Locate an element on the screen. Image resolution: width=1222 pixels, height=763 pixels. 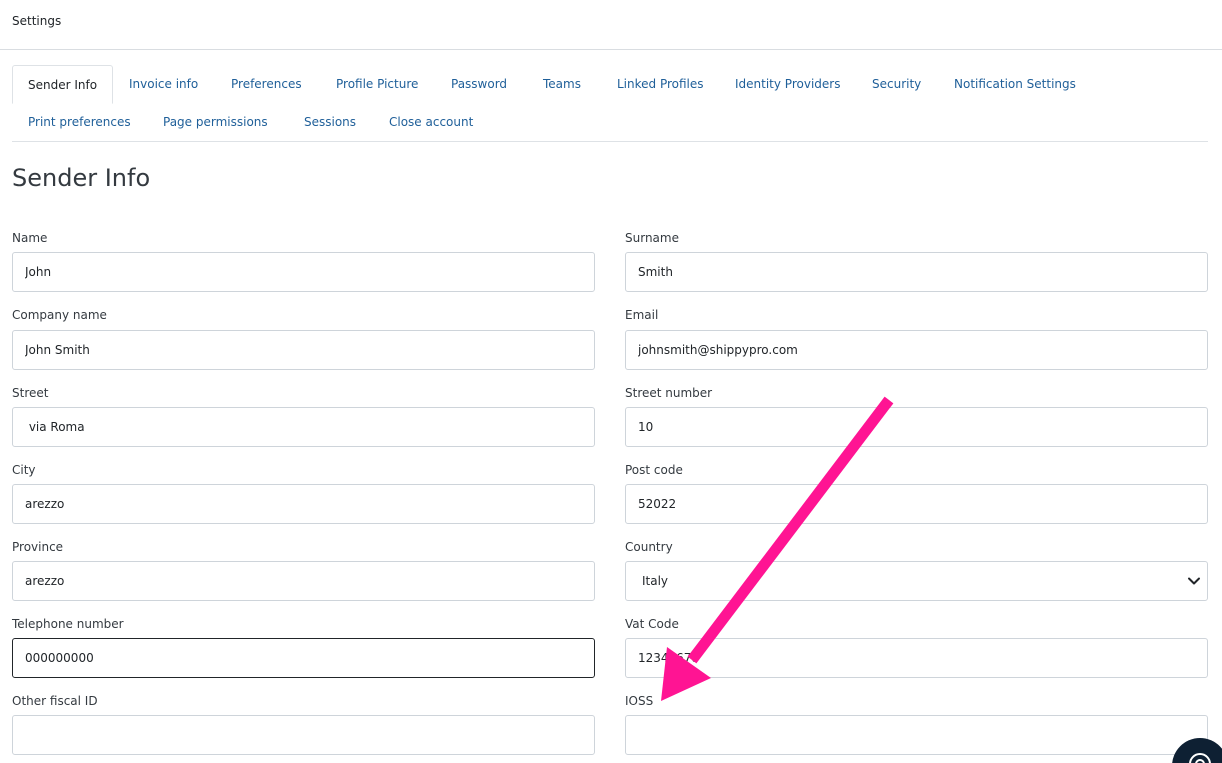
other-fiscal-id-field is located at coordinates (303, 735).